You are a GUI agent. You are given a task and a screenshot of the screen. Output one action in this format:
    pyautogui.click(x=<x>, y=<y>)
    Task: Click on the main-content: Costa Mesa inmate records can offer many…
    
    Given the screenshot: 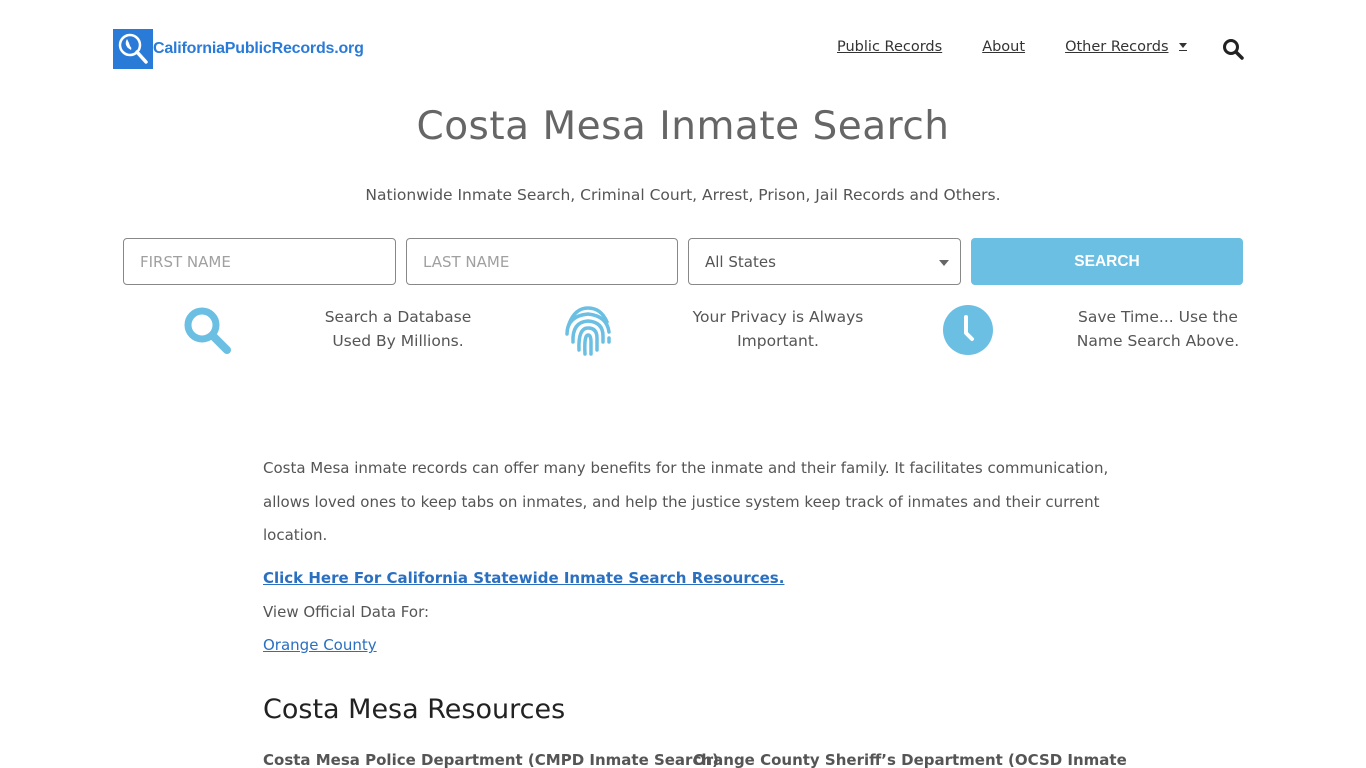 What is the action you would take?
    pyautogui.click(x=688, y=502)
    